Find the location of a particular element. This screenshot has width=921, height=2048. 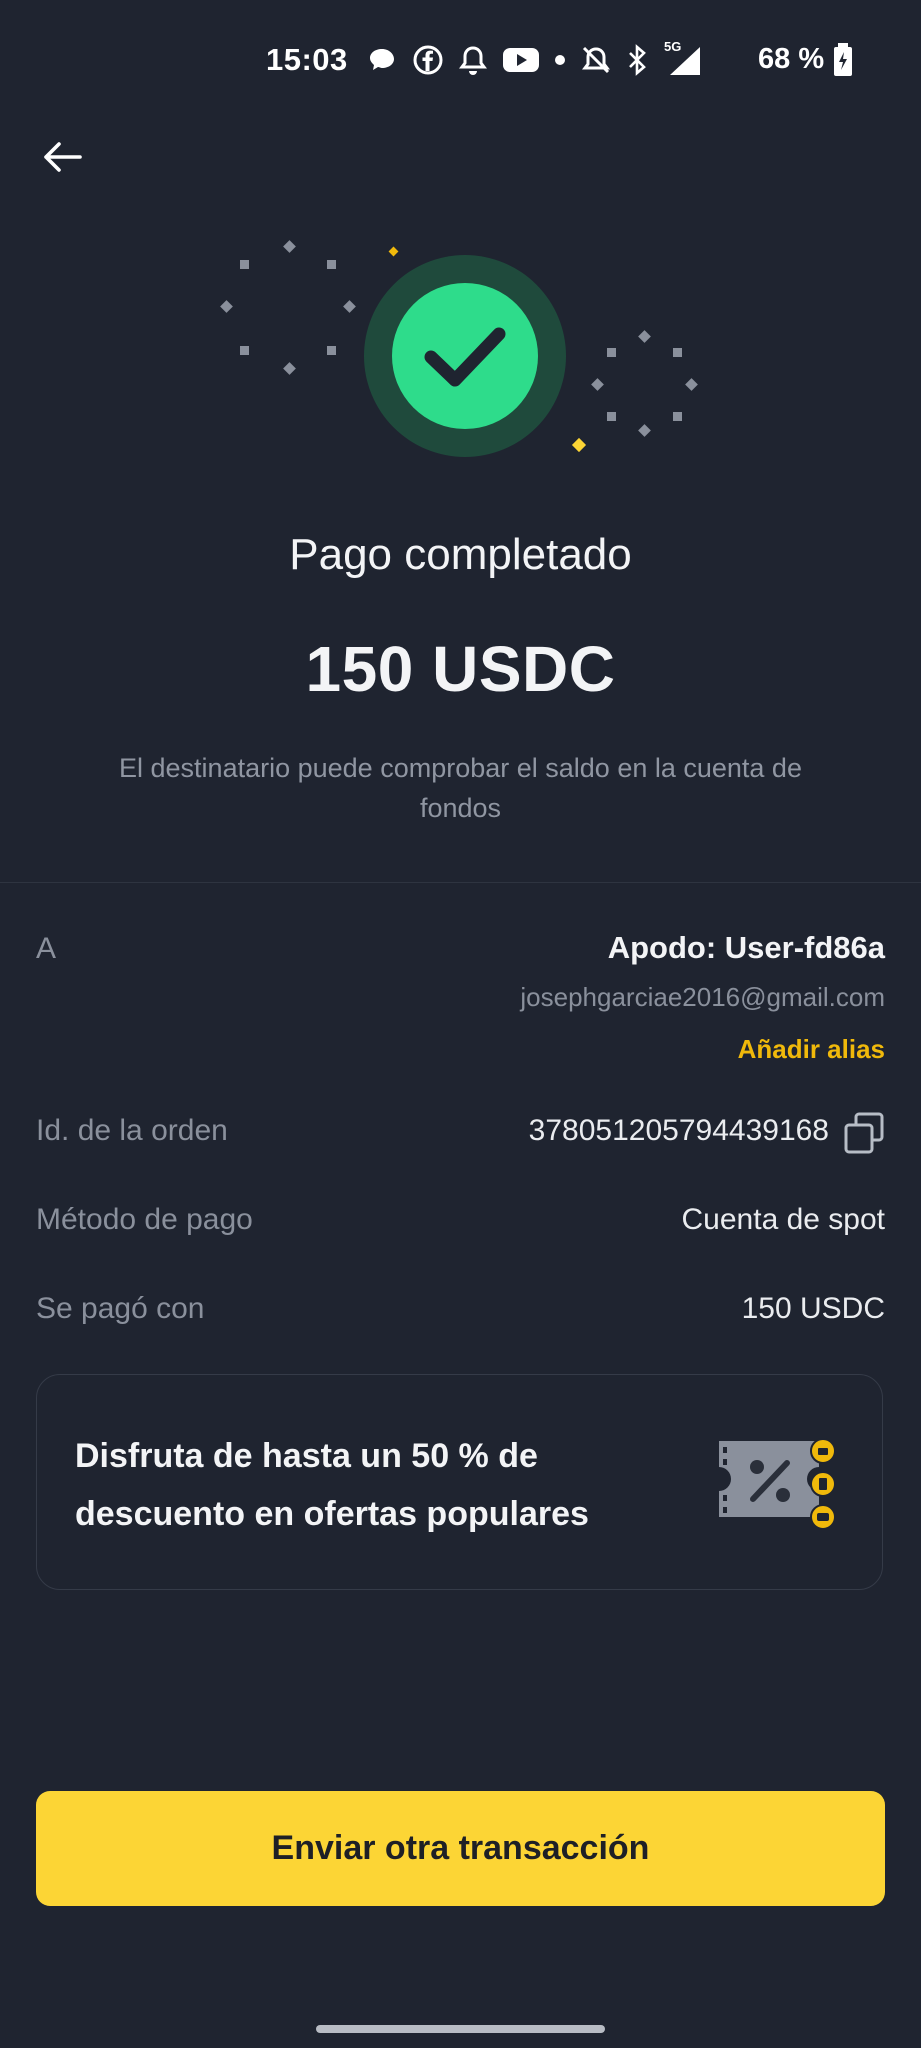

bluetooth-icon is located at coordinates (637, 60).